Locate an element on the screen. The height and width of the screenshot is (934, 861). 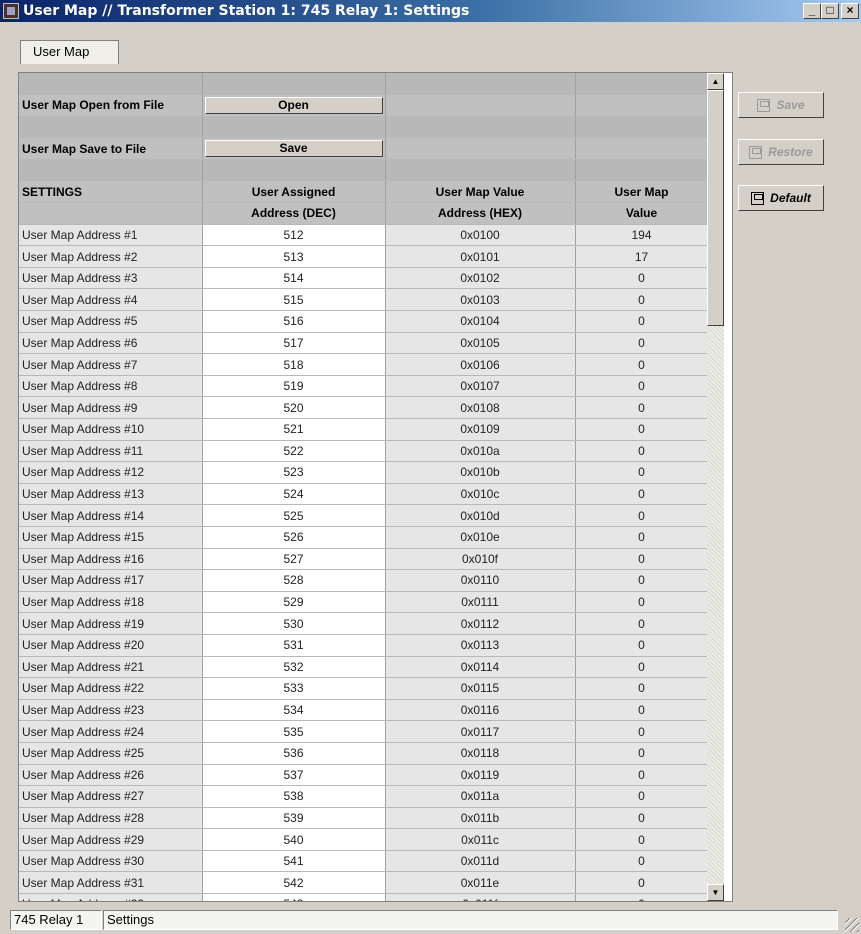
dec-address-cell: 523 is located at coordinates (294, 472).